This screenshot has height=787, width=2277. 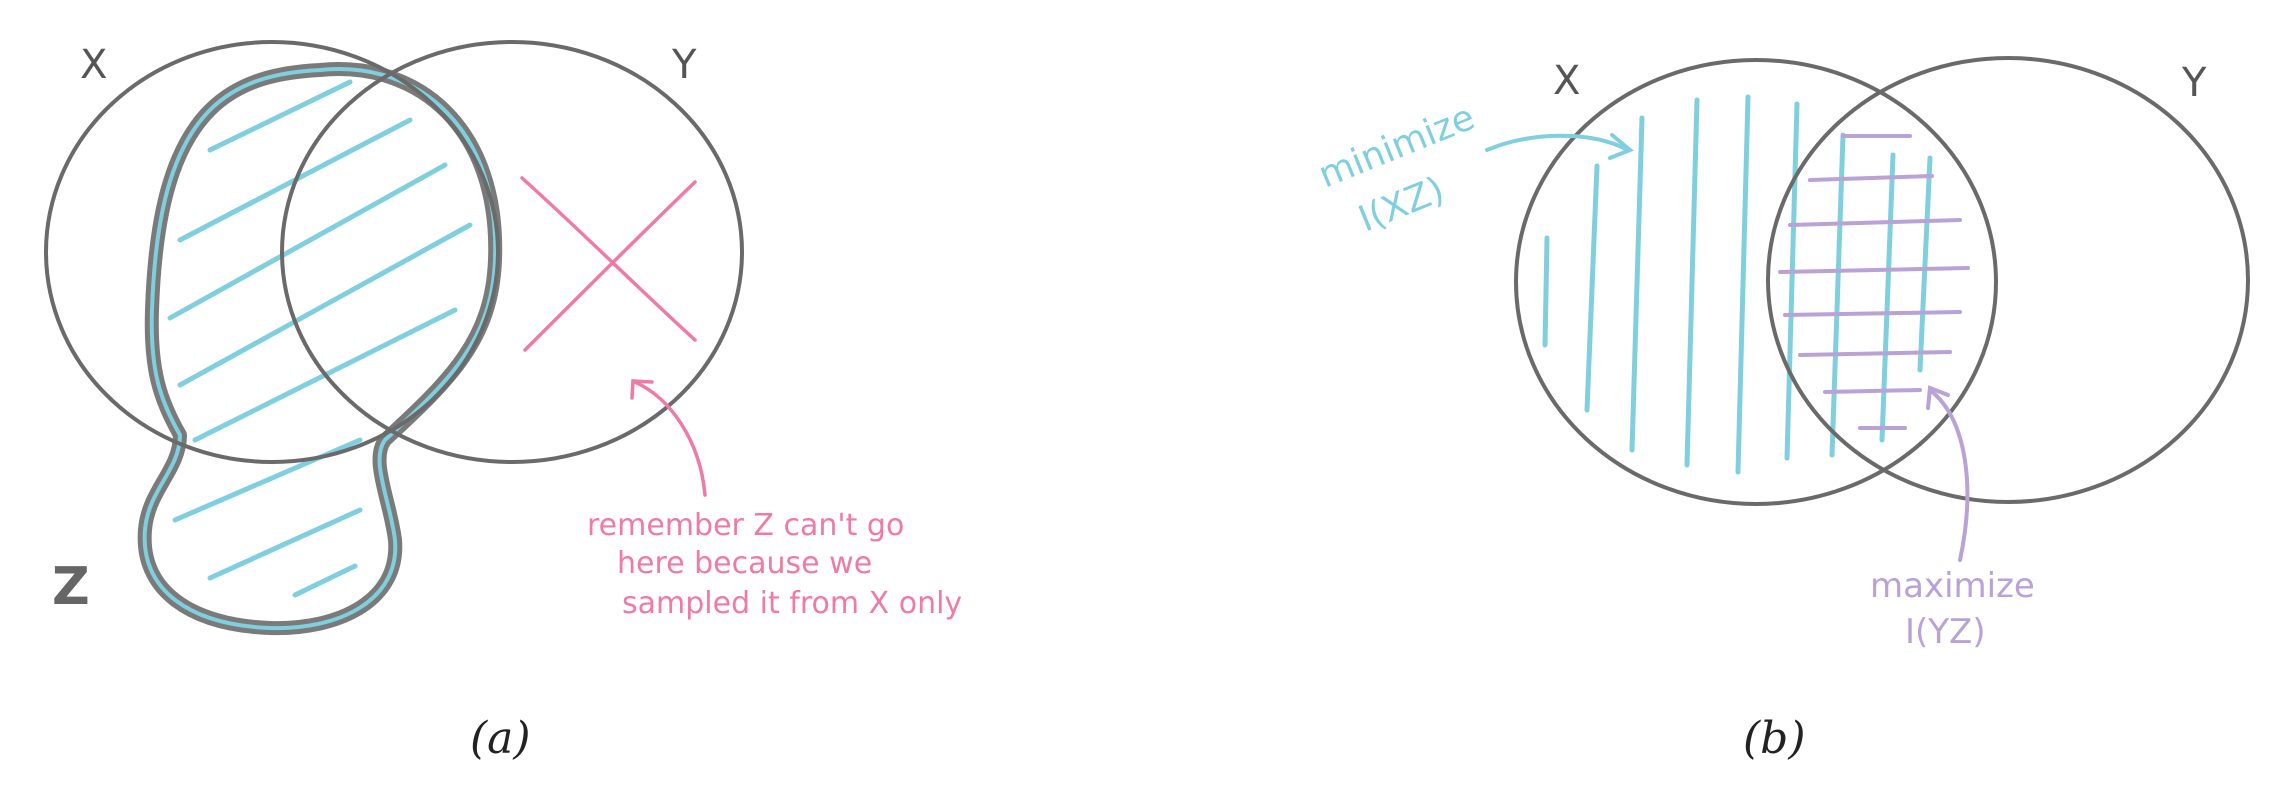 I want to click on caption-a: (a), so click(x=500, y=738).